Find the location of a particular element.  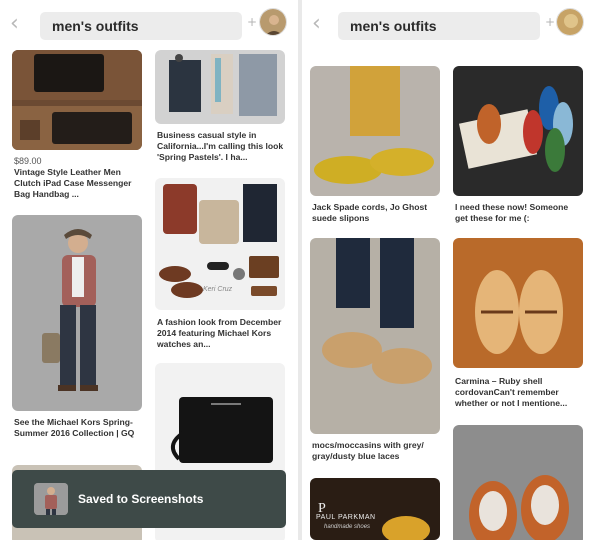

pin-card is located at coordinates (518, 482).